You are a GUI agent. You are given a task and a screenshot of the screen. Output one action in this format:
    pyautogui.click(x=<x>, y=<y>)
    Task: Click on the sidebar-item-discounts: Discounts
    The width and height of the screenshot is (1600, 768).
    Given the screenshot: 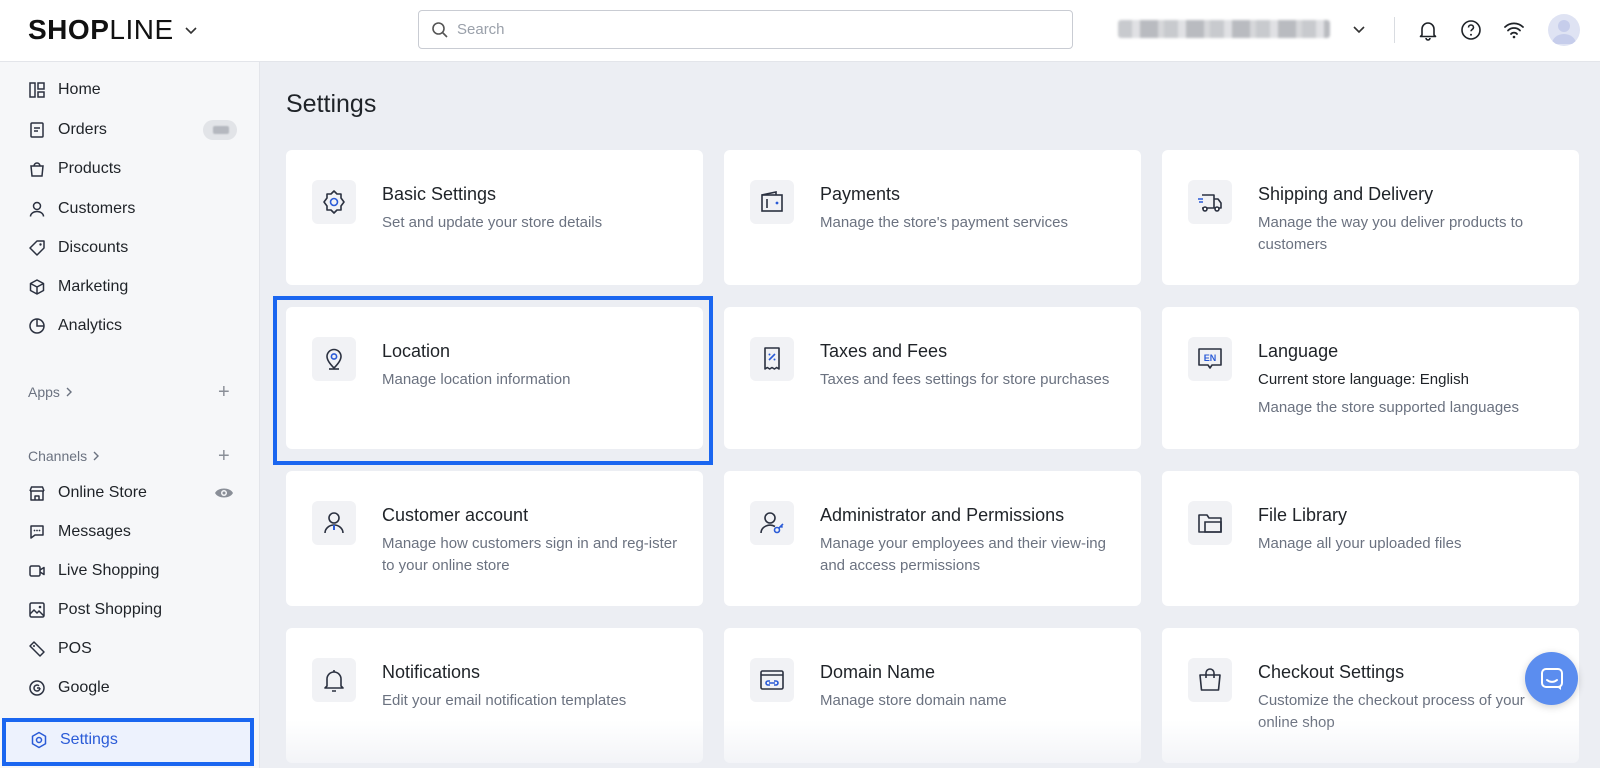 What is the action you would take?
    pyautogui.click(x=78, y=248)
    